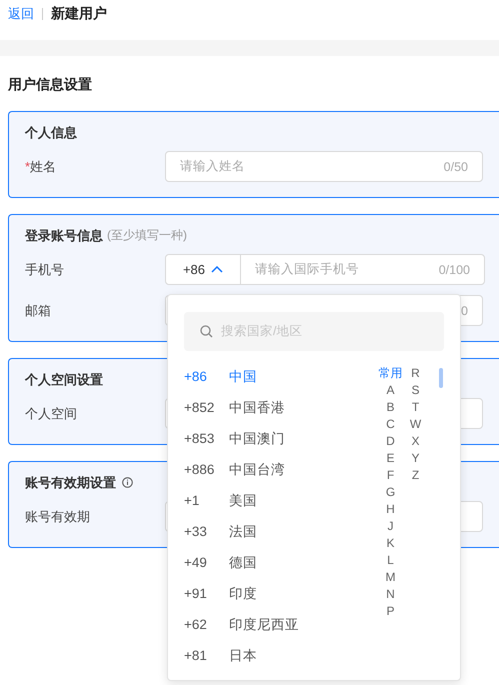 The width and height of the screenshot is (499, 685). What do you see at coordinates (51, 133) in the screenshot?
I see `card-title: 个人信息` at bounding box center [51, 133].